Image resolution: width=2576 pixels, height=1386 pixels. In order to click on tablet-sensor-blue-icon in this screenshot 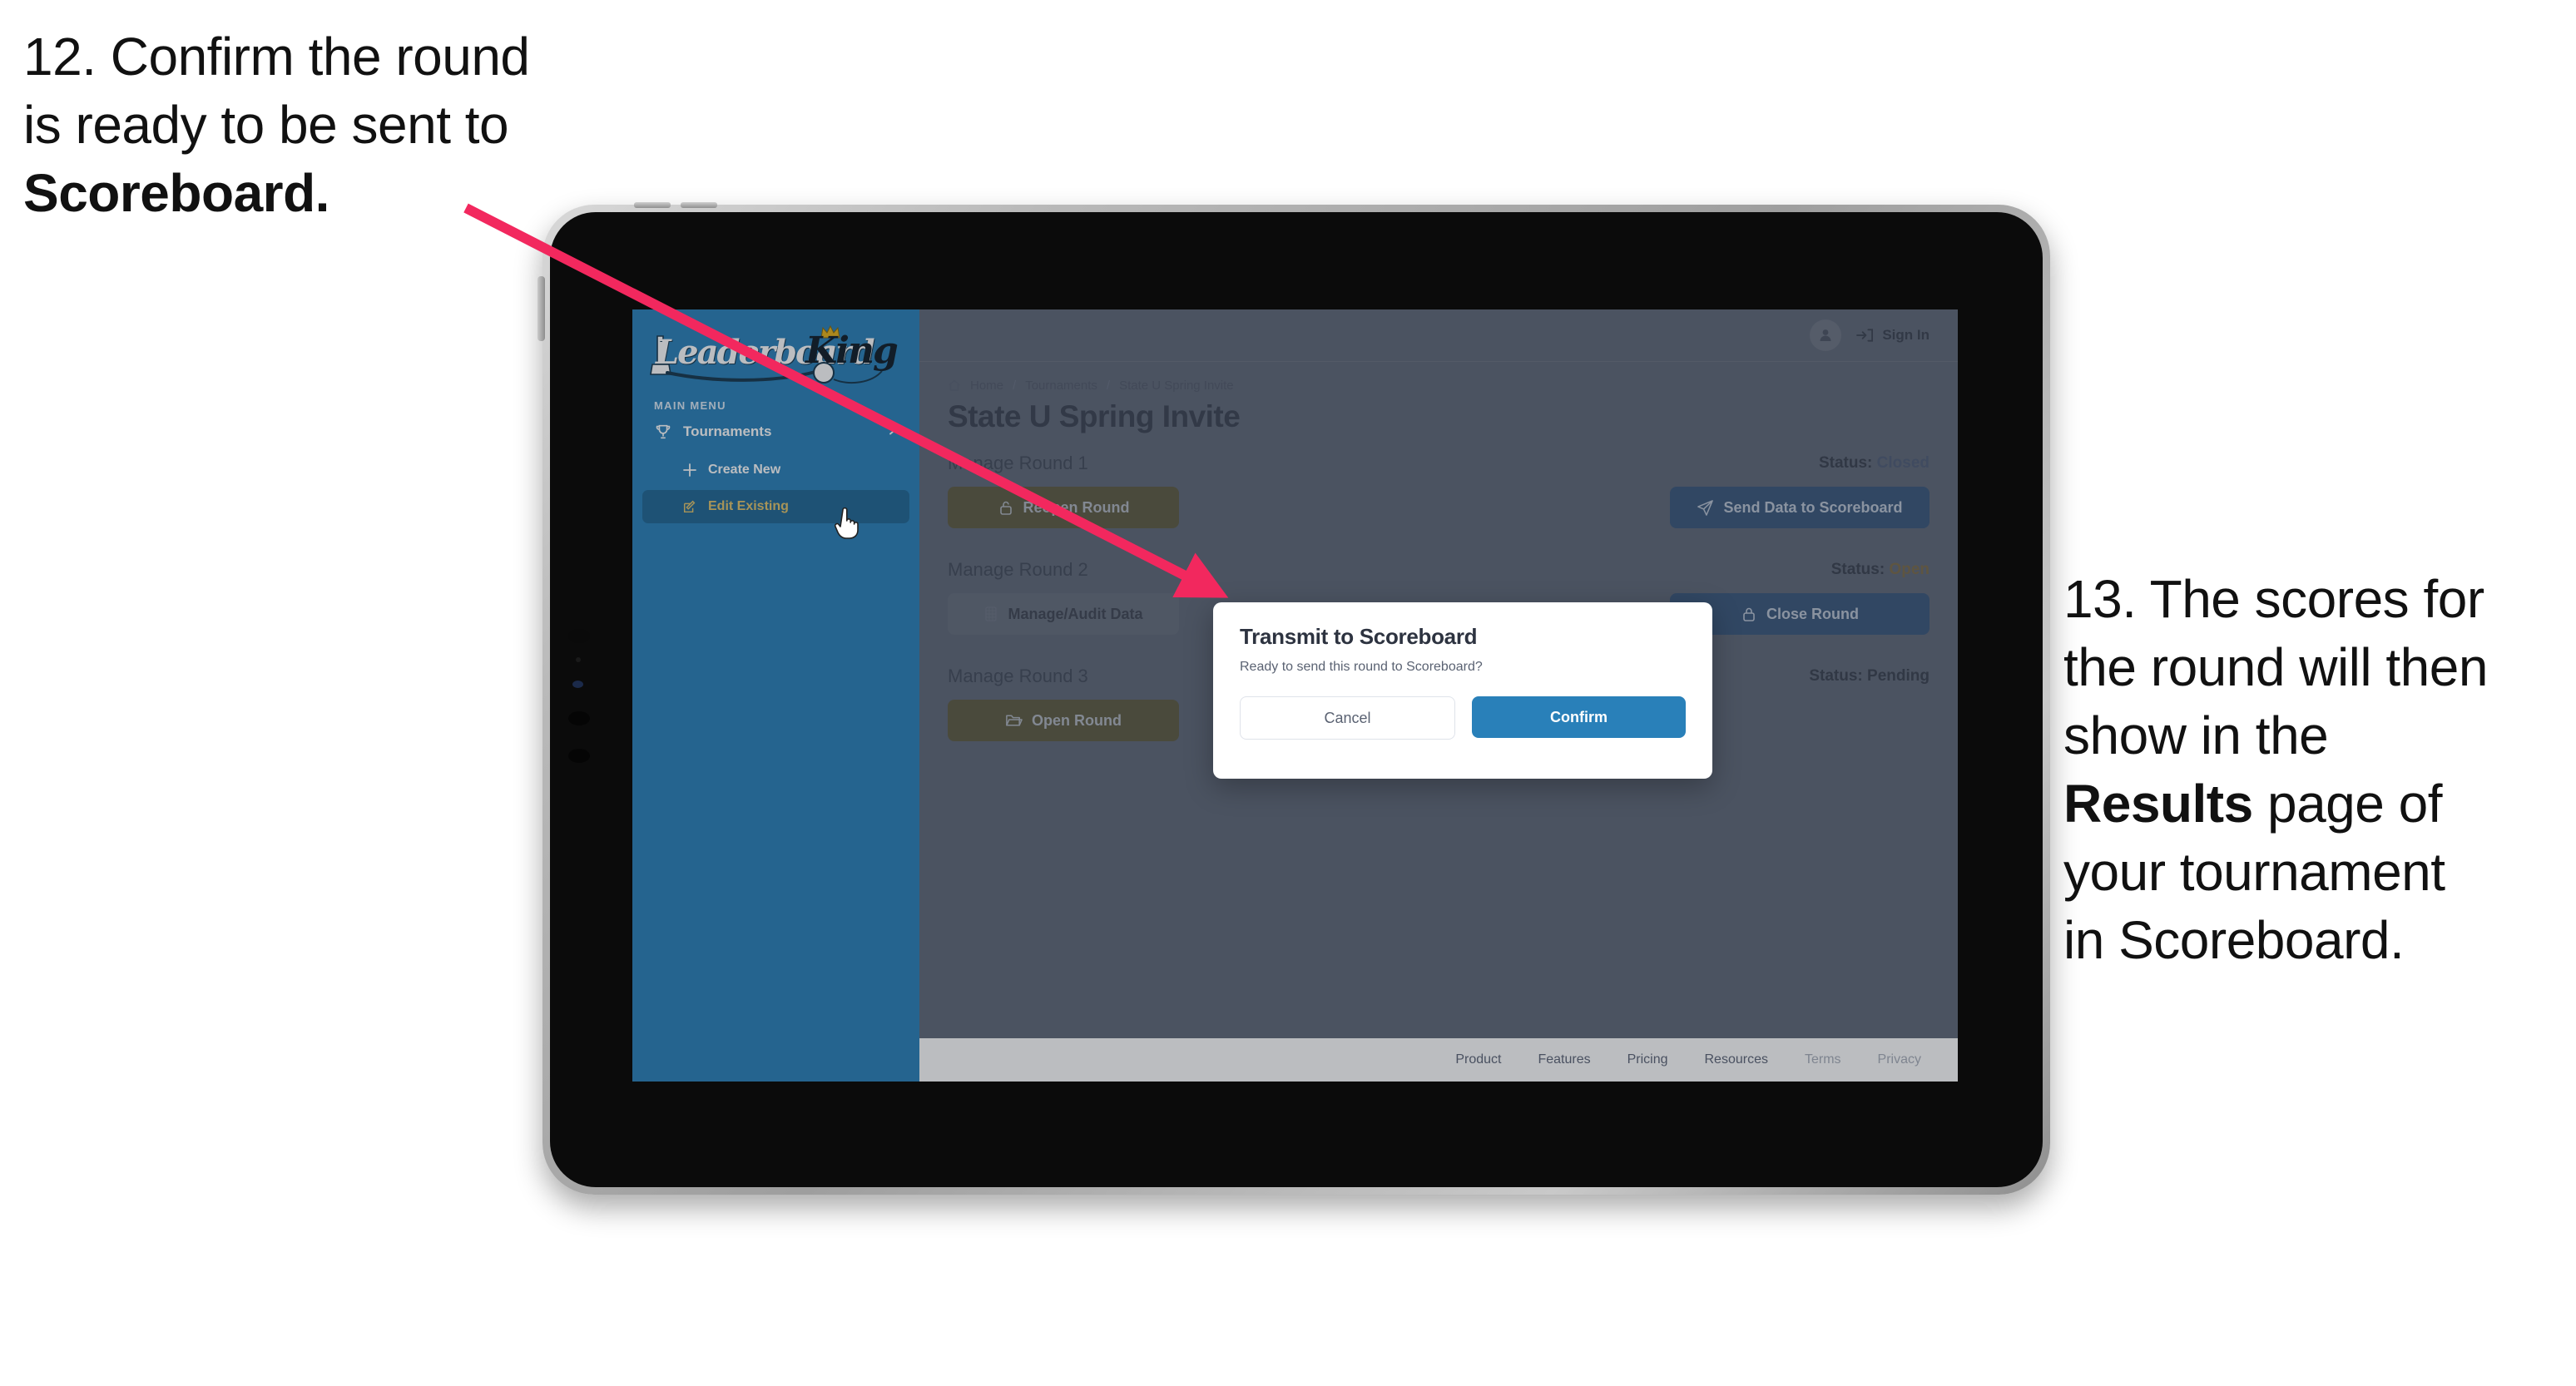, I will do `click(577, 684)`.